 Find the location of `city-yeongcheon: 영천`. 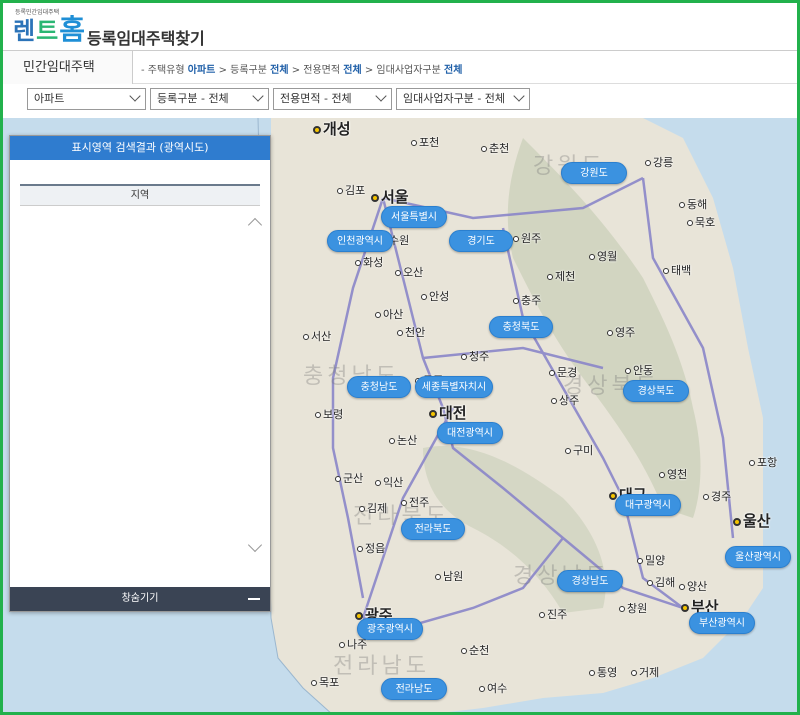

city-yeongcheon: 영천 is located at coordinates (673, 474).